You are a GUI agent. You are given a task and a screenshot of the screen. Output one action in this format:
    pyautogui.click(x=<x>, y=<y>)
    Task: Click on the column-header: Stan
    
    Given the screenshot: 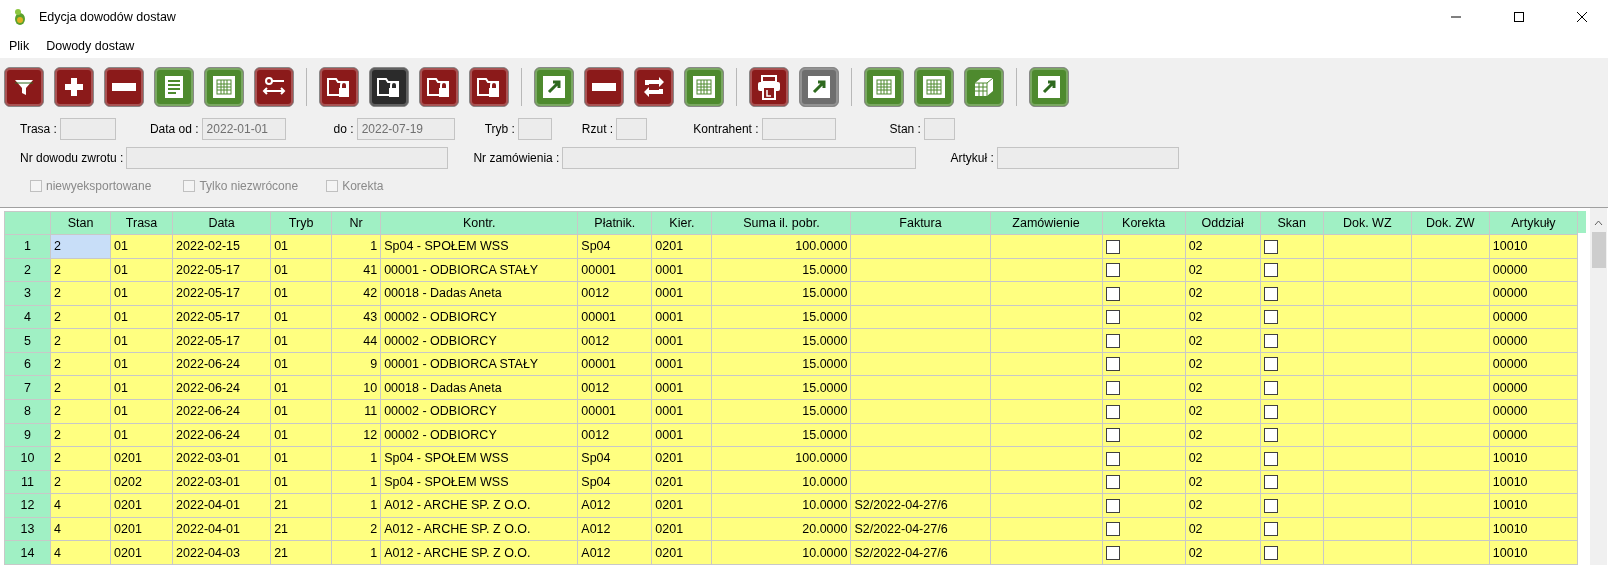 What is the action you would take?
    pyautogui.click(x=80, y=223)
    